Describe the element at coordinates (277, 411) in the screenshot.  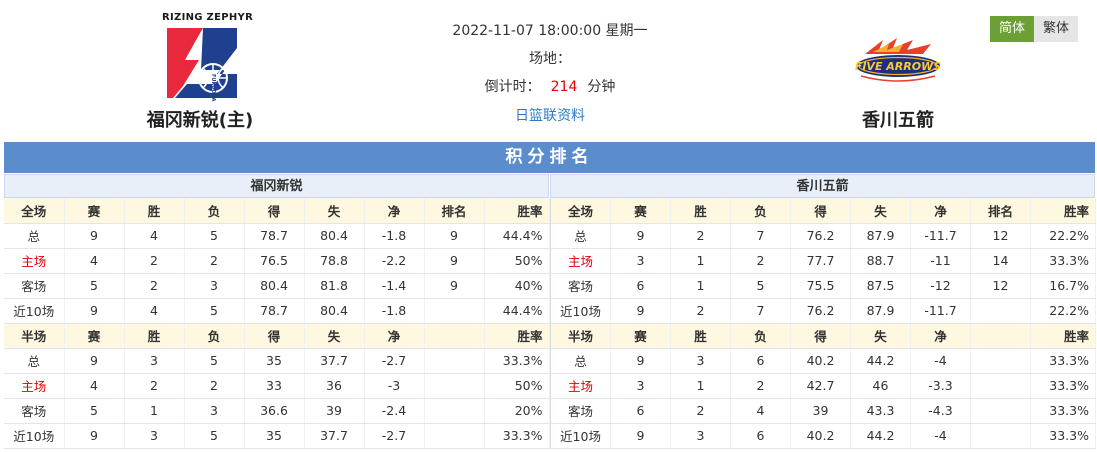
I see `table-row: 客场 5 1 3 36.6 39 -2.4 20%` at that location.